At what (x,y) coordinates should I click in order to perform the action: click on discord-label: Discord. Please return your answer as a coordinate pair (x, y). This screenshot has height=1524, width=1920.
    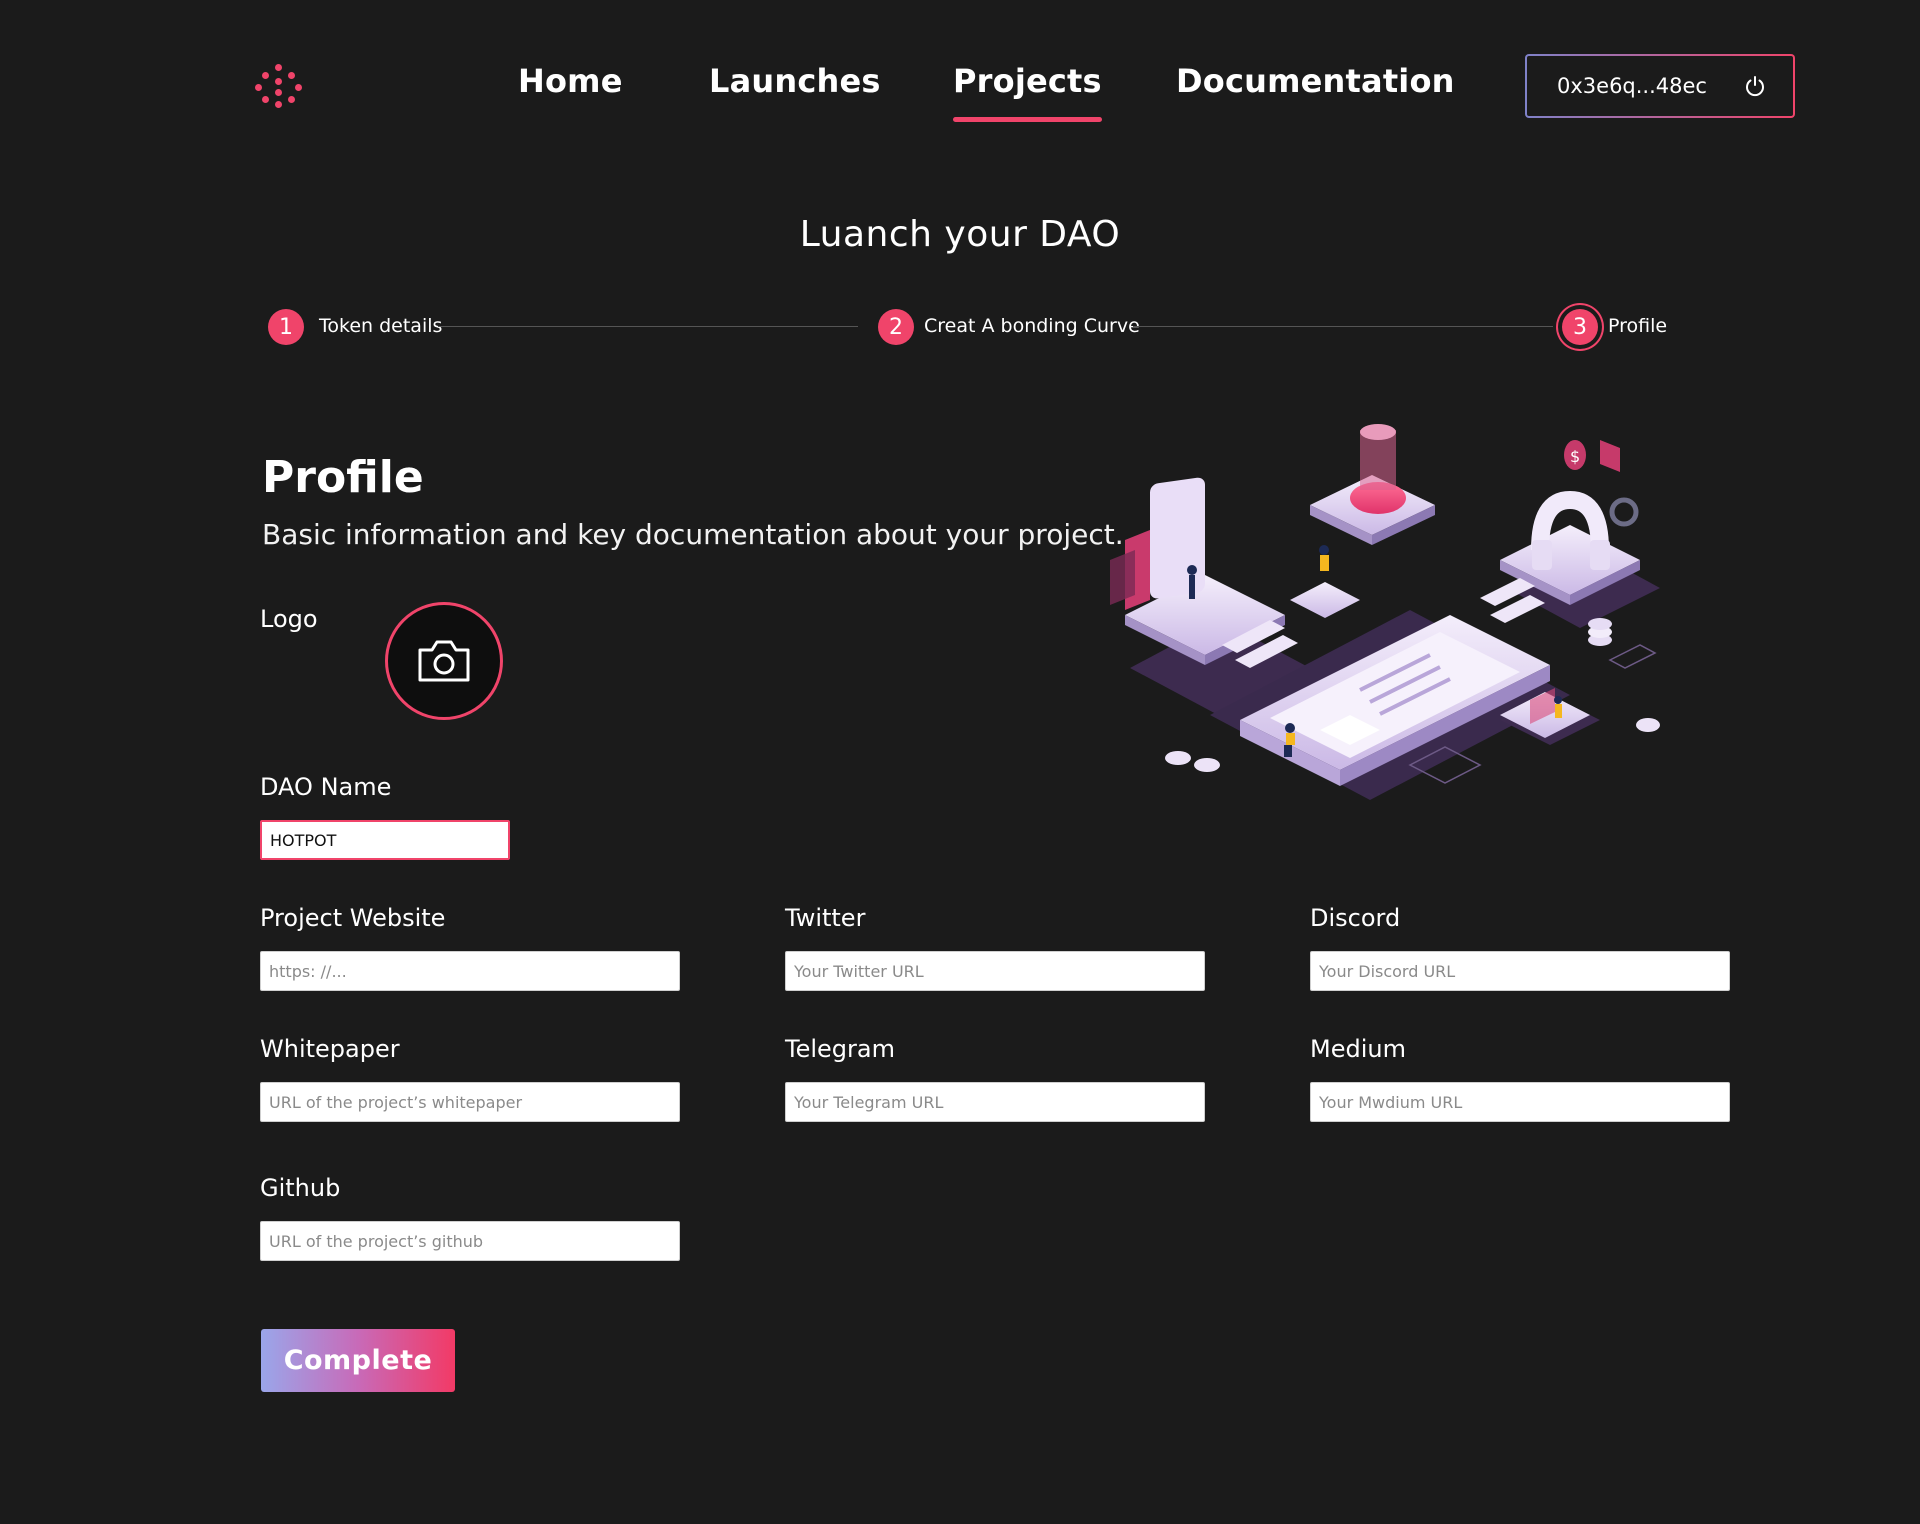
    Looking at the image, I should click on (1355, 918).